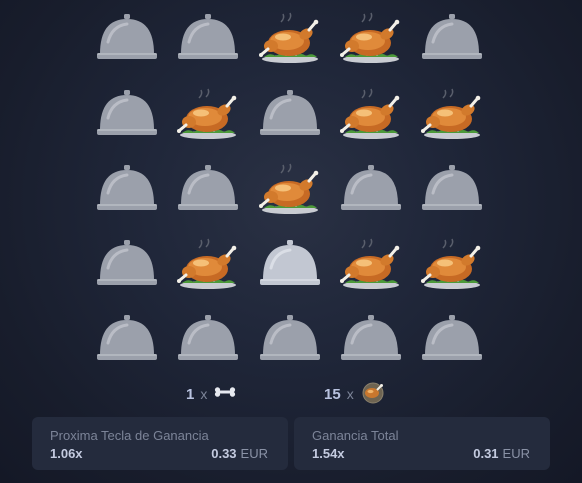 Image resolution: width=582 pixels, height=483 pixels. Describe the element at coordinates (516, 453) in the screenshot. I see `total-win-currency: EUR` at that location.